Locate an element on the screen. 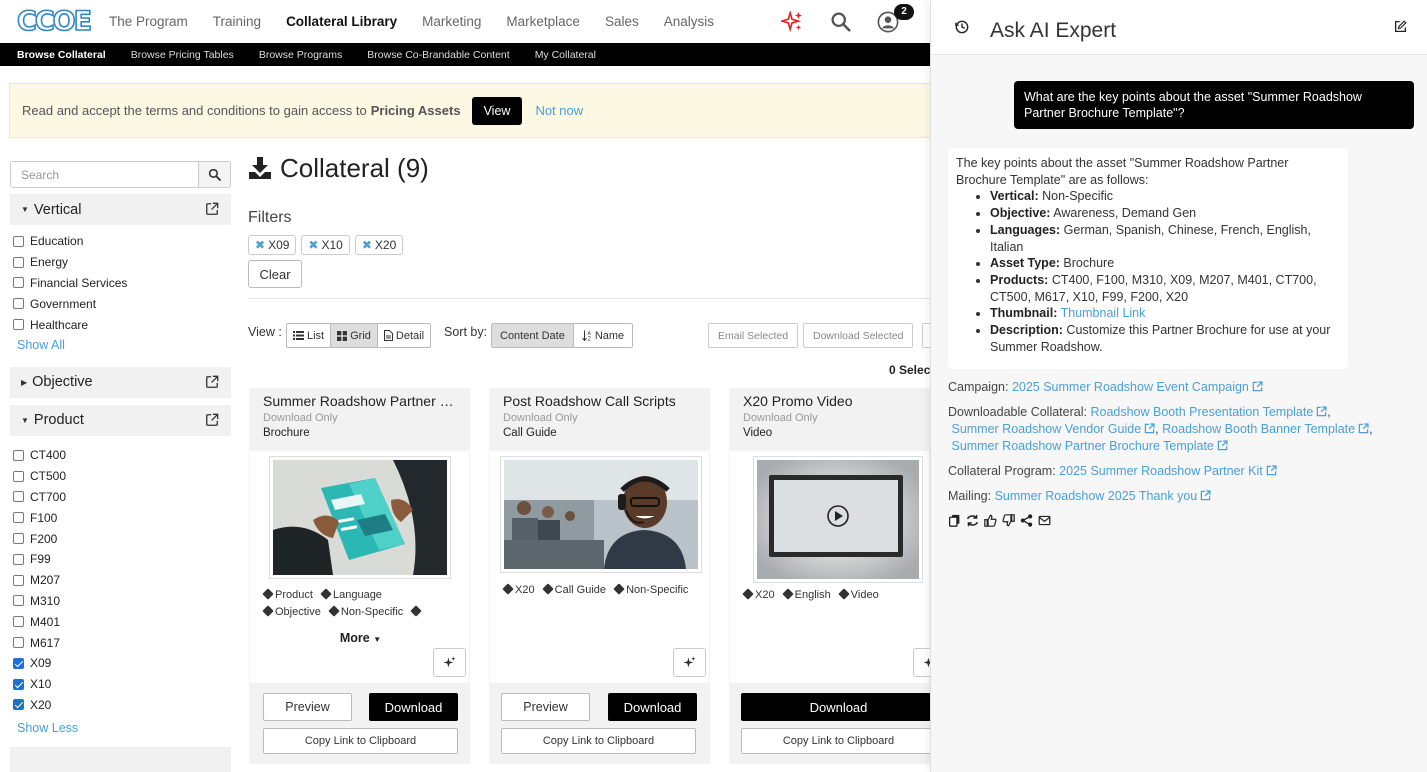 This screenshot has height=772, width=1427. show-less-link: Show Less is located at coordinates (122, 728).